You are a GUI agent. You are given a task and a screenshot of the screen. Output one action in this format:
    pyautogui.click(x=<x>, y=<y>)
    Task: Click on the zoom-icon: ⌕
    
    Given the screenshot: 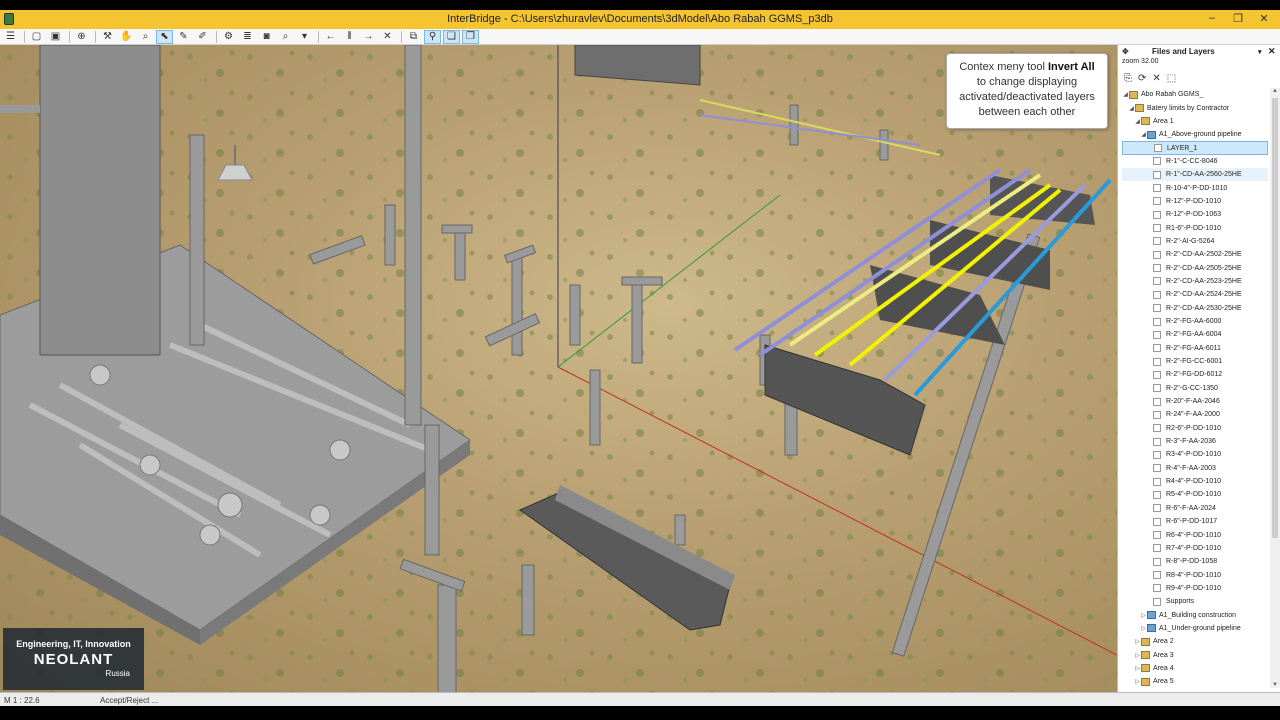 What is the action you would take?
    pyautogui.click(x=145, y=37)
    